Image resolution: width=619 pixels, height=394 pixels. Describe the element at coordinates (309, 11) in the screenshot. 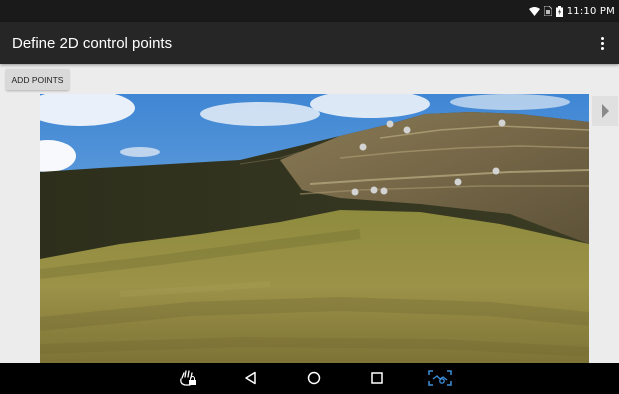

I see `status-bar: 11:10 PM` at that location.